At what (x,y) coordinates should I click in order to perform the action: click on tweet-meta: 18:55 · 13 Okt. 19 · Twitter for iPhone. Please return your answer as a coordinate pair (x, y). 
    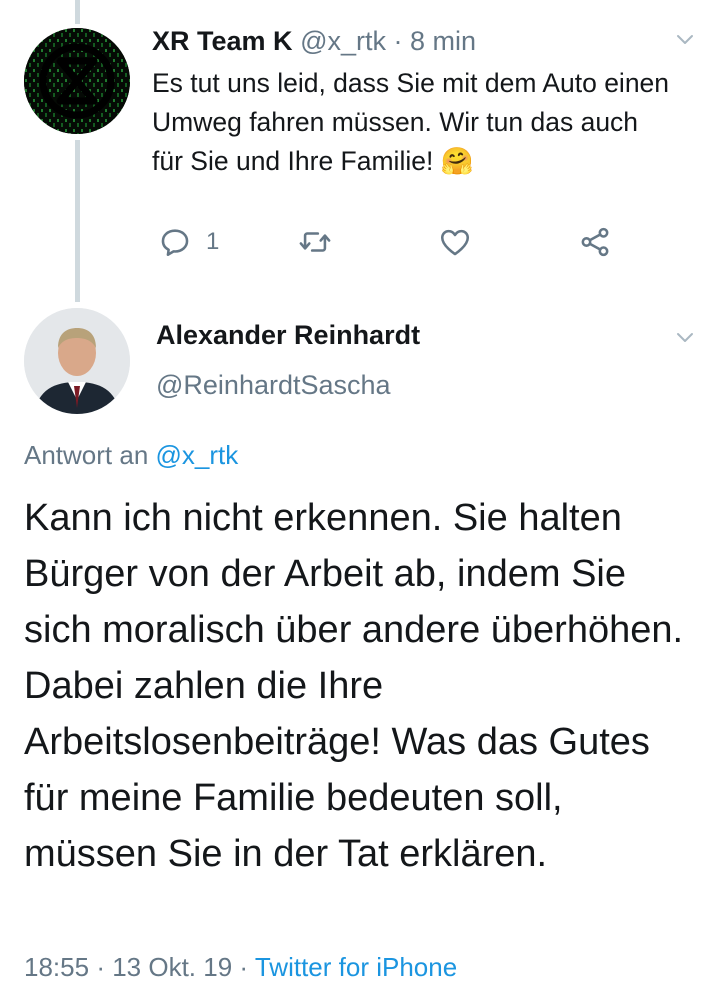
    Looking at the image, I should click on (240, 967).